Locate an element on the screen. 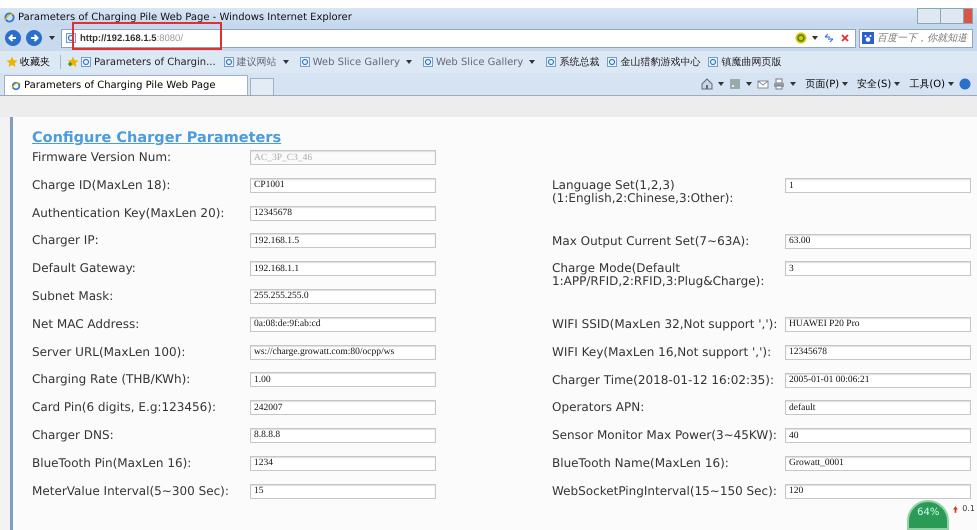 The width and height of the screenshot is (977, 530). input-field: 40 is located at coordinates (878, 436).